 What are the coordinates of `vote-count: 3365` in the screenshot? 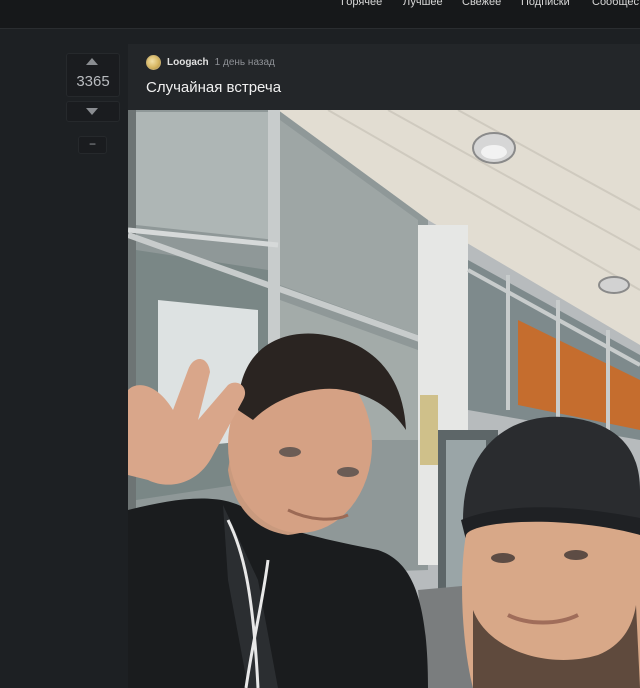 It's located at (93, 81).